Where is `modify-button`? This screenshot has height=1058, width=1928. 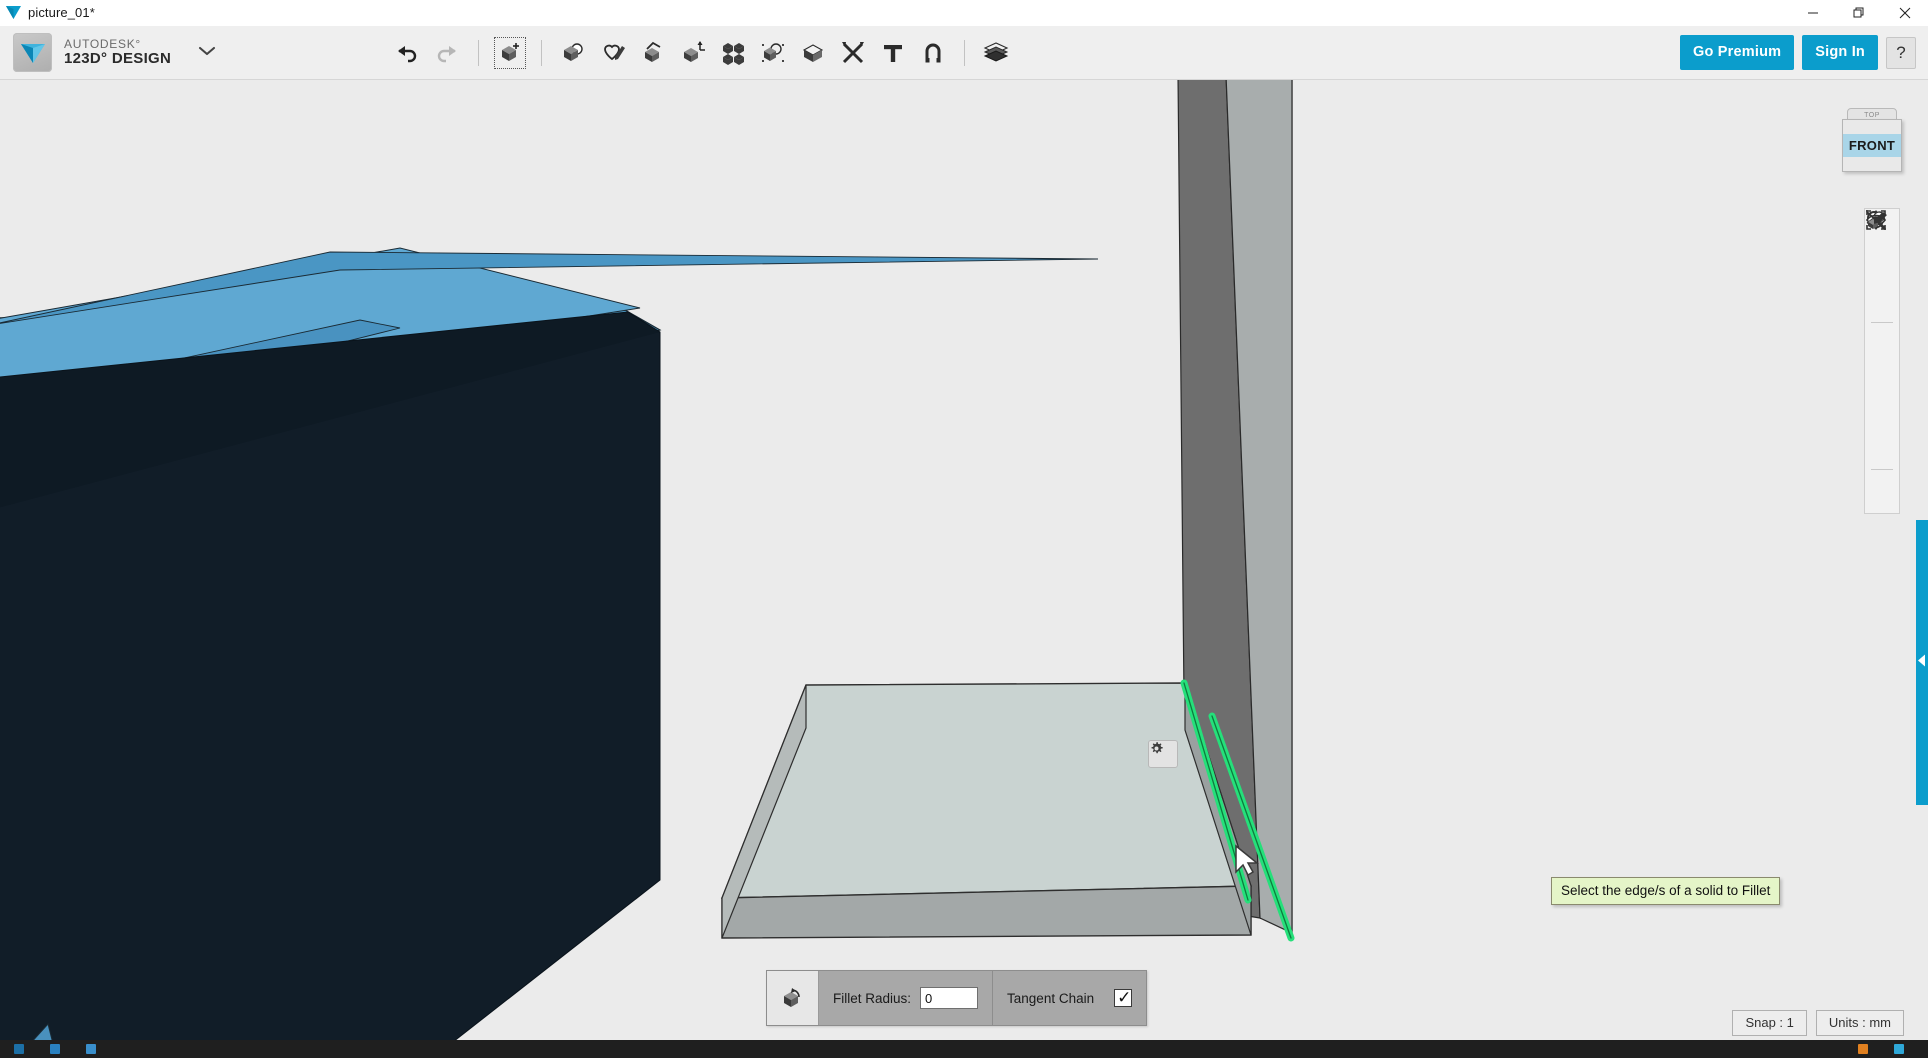 modify-button is located at coordinates (693, 53).